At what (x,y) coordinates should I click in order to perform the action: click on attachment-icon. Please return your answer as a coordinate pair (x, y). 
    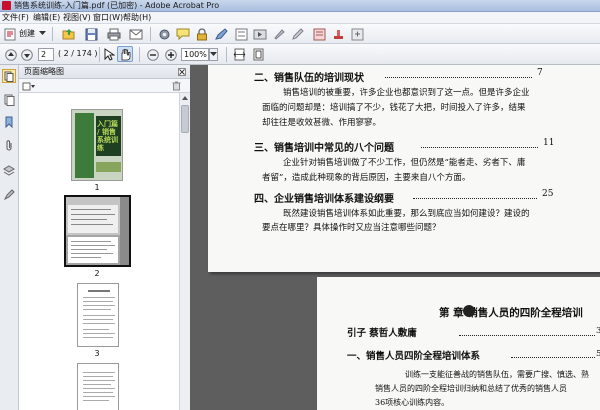
    Looking at the image, I should click on (9, 145).